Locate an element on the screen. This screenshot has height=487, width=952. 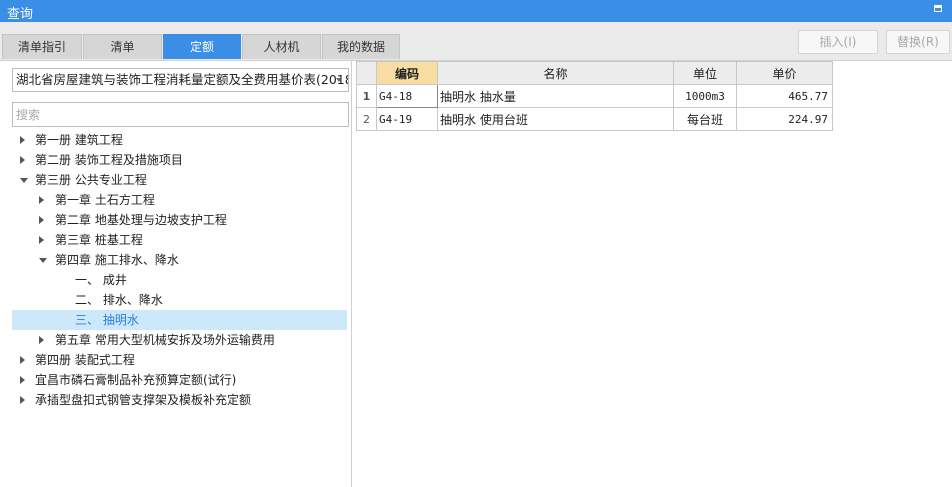
row-number: 1 is located at coordinates (366, 96).